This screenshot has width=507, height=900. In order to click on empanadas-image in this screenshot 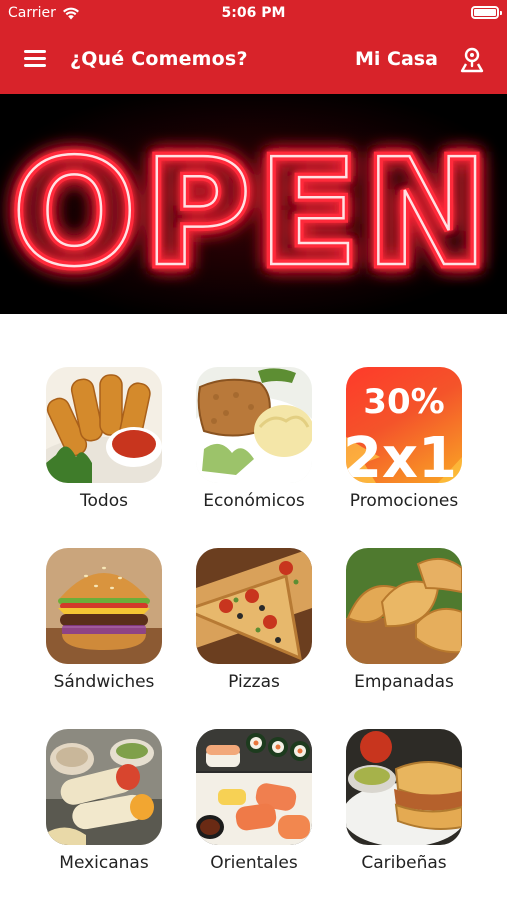, I will do `click(404, 606)`.